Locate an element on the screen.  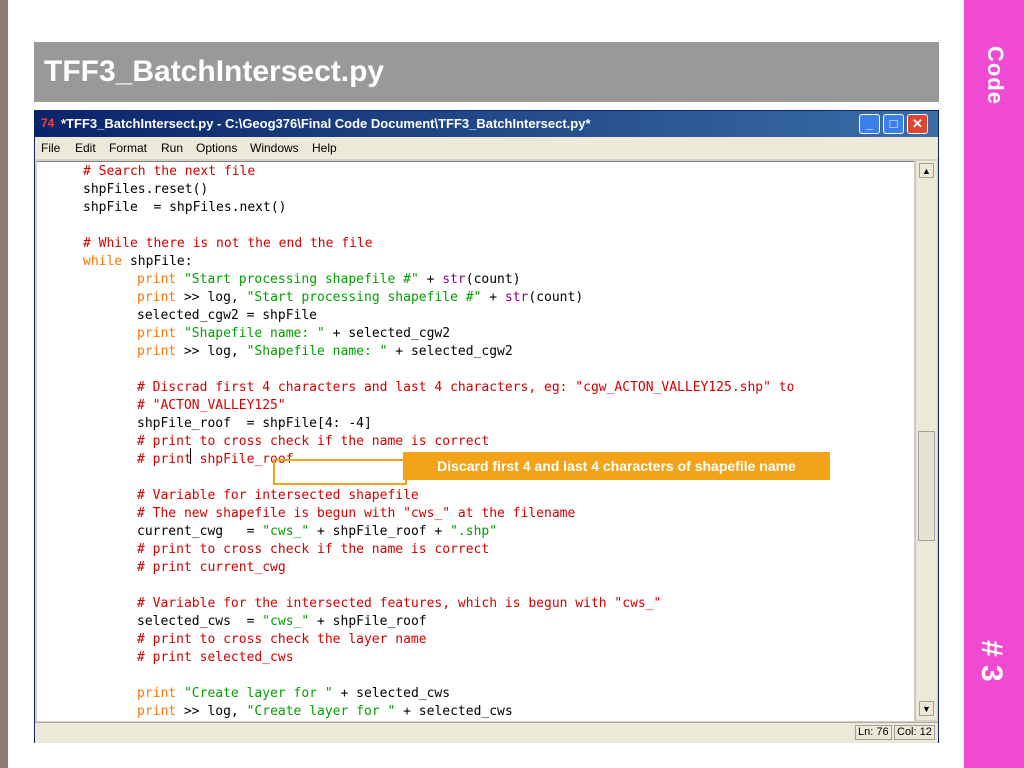
code-line: # print current_cwg is located at coordinates (211, 568).